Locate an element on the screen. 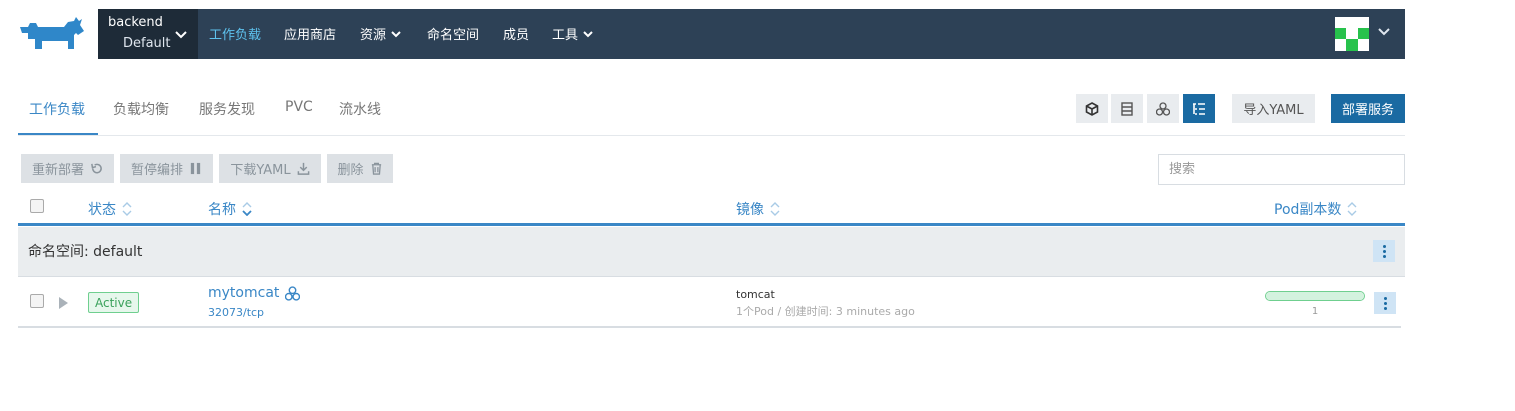 The height and width of the screenshot is (411, 1515). download-label: 下载YAML is located at coordinates (260, 170).